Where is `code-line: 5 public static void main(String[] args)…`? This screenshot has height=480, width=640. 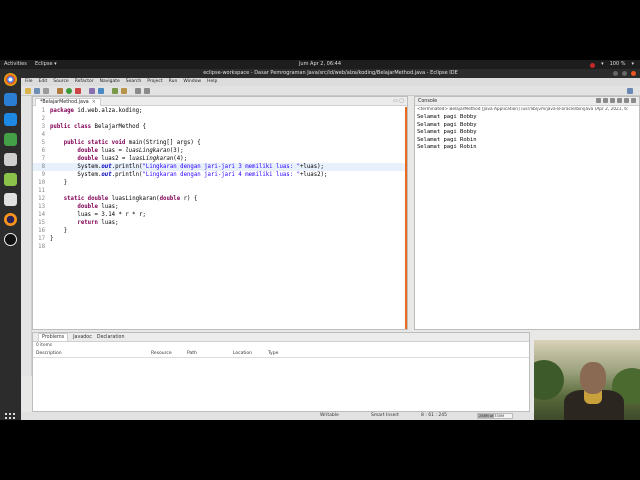 code-line: 5 public static void main(String[] args)… is located at coordinates (220, 143).